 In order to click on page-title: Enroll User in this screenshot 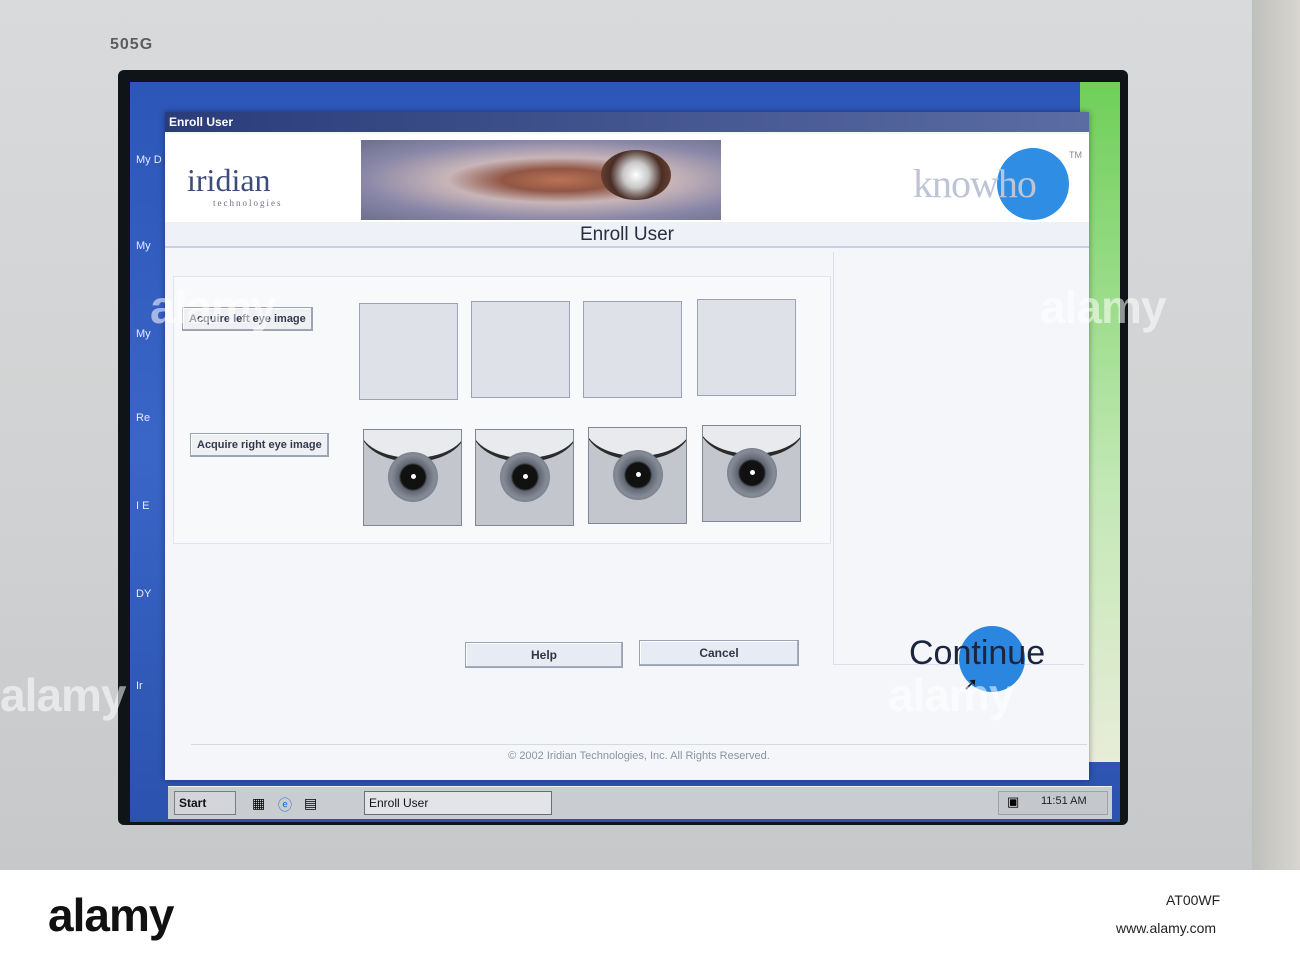, I will do `click(627, 234)`.